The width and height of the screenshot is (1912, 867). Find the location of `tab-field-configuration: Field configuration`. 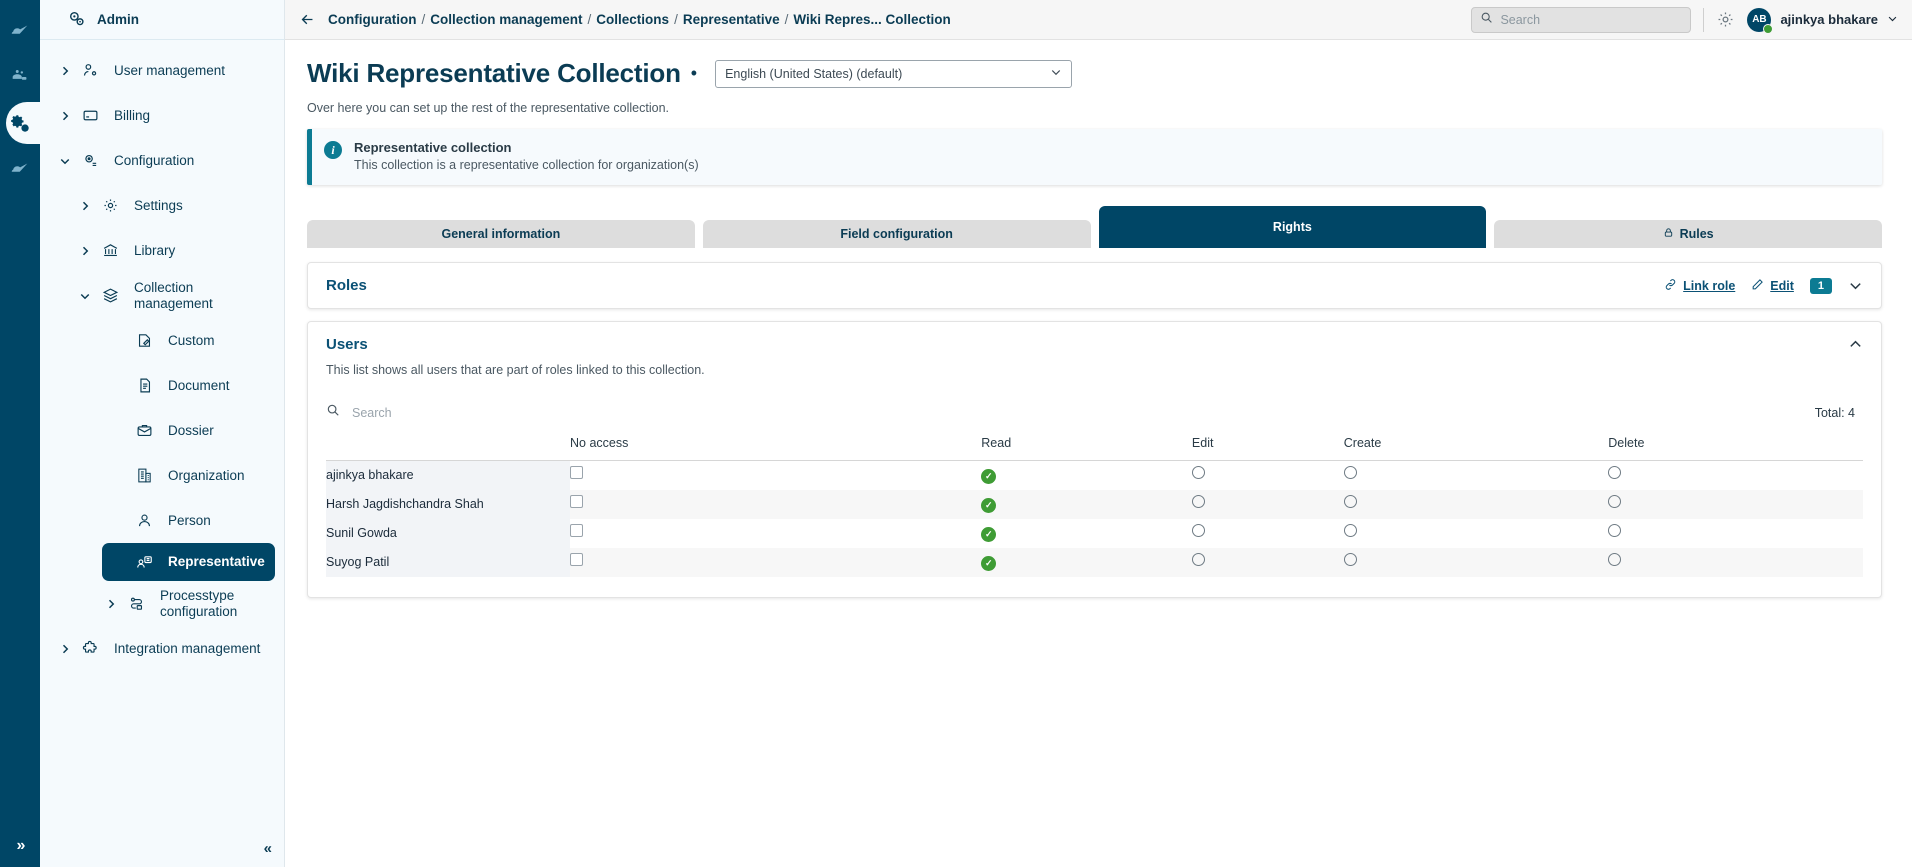

tab-field-configuration: Field configuration is located at coordinates (896, 234).